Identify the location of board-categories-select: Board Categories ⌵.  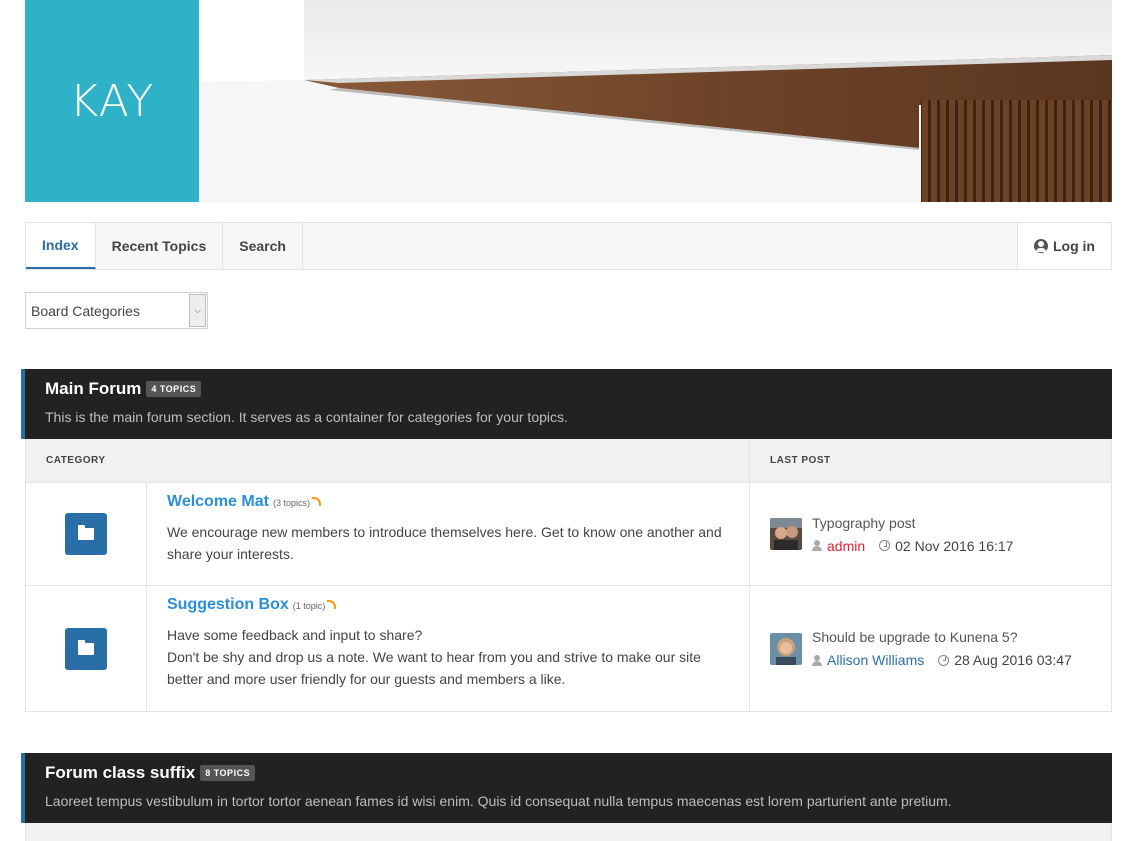
(116, 310).